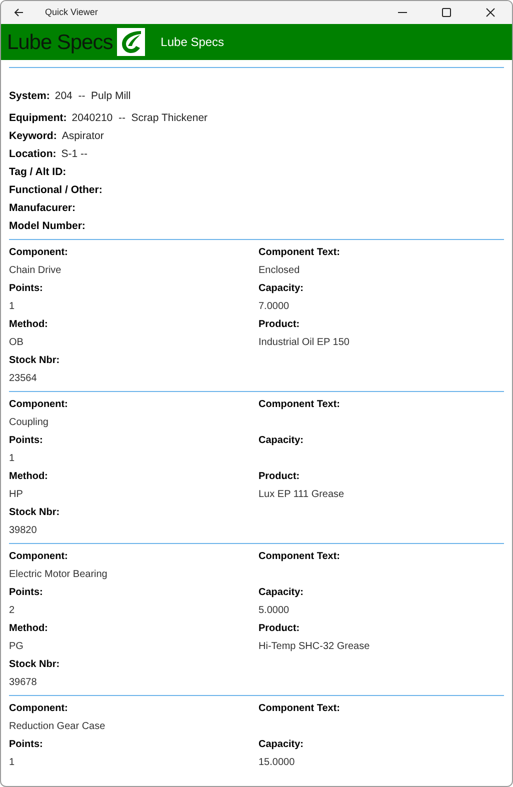 The width and height of the screenshot is (513, 787). Describe the element at coordinates (29, 96) in the screenshot. I see `info-label: System:` at that location.